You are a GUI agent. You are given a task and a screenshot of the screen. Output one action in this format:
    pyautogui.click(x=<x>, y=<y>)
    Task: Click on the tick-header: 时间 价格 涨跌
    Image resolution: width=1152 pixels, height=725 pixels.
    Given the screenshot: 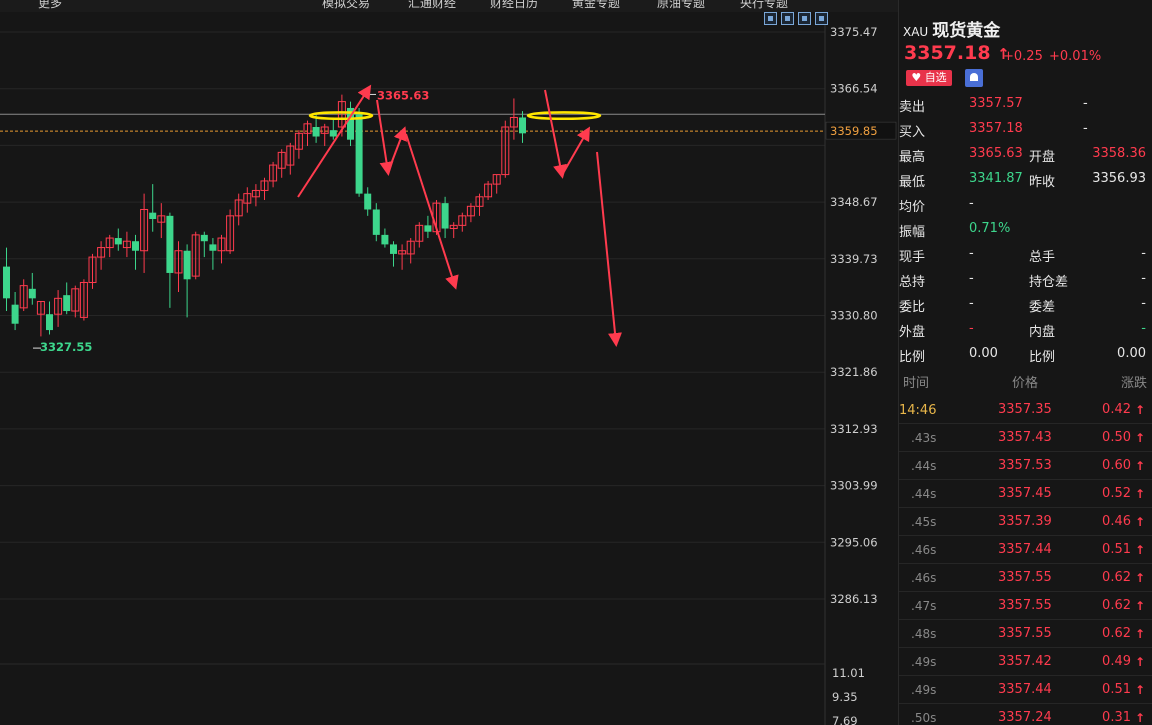 What is the action you would take?
    pyautogui.click(x=1025, y=382)
    